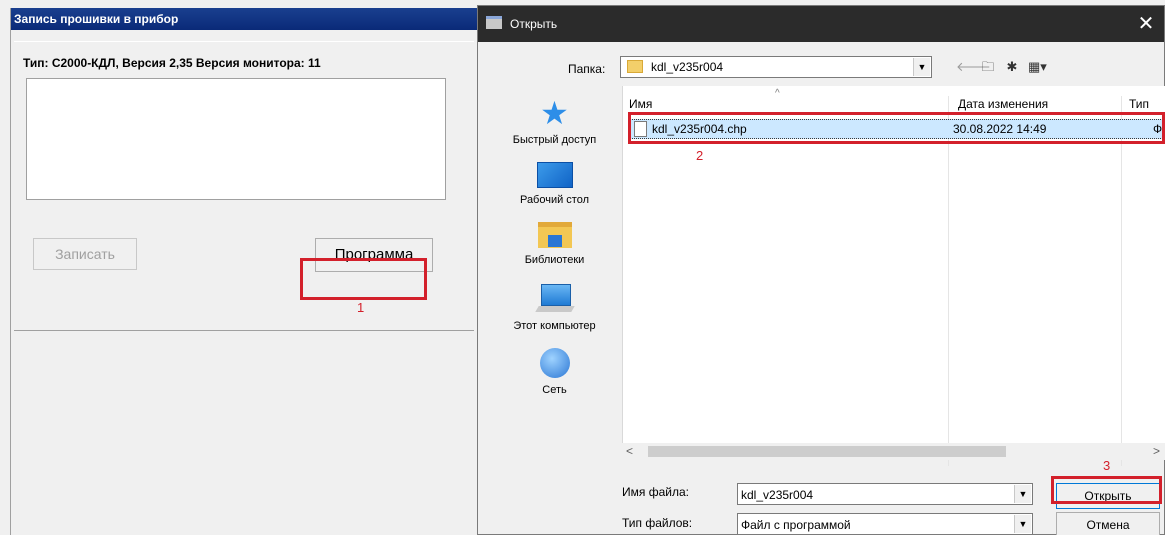 This screenshot has height=535, width=1165. I want to click on folder-icon, so click(635, 66).